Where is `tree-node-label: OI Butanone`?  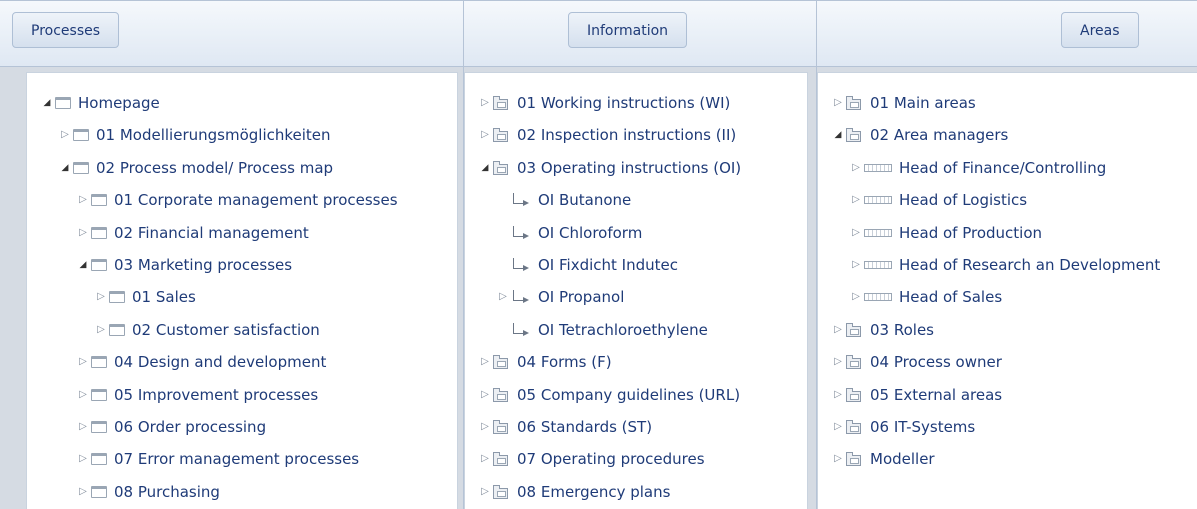
tree-node-label: OI Butanone is located at coordinates (584, 200).